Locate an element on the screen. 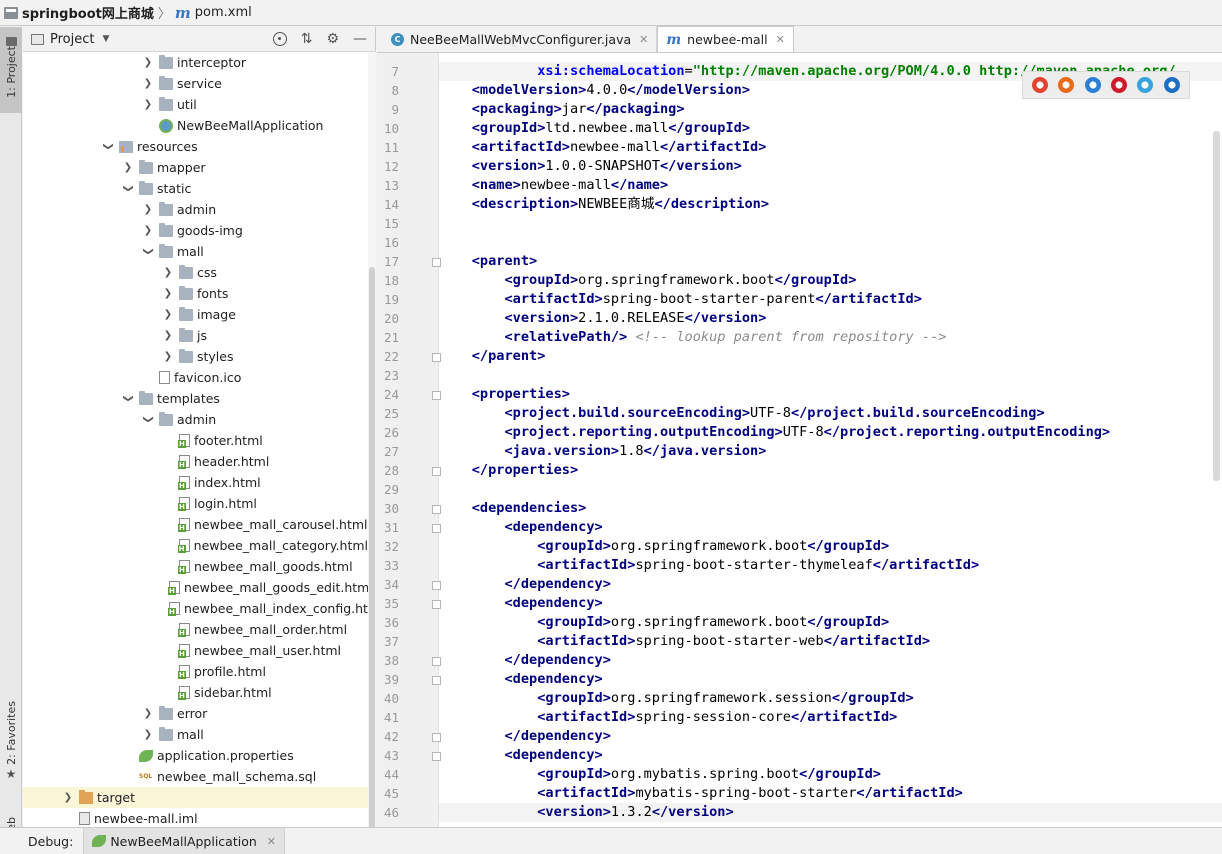  tool-tab-project: 1: Project is located at coordinates (11, 70).